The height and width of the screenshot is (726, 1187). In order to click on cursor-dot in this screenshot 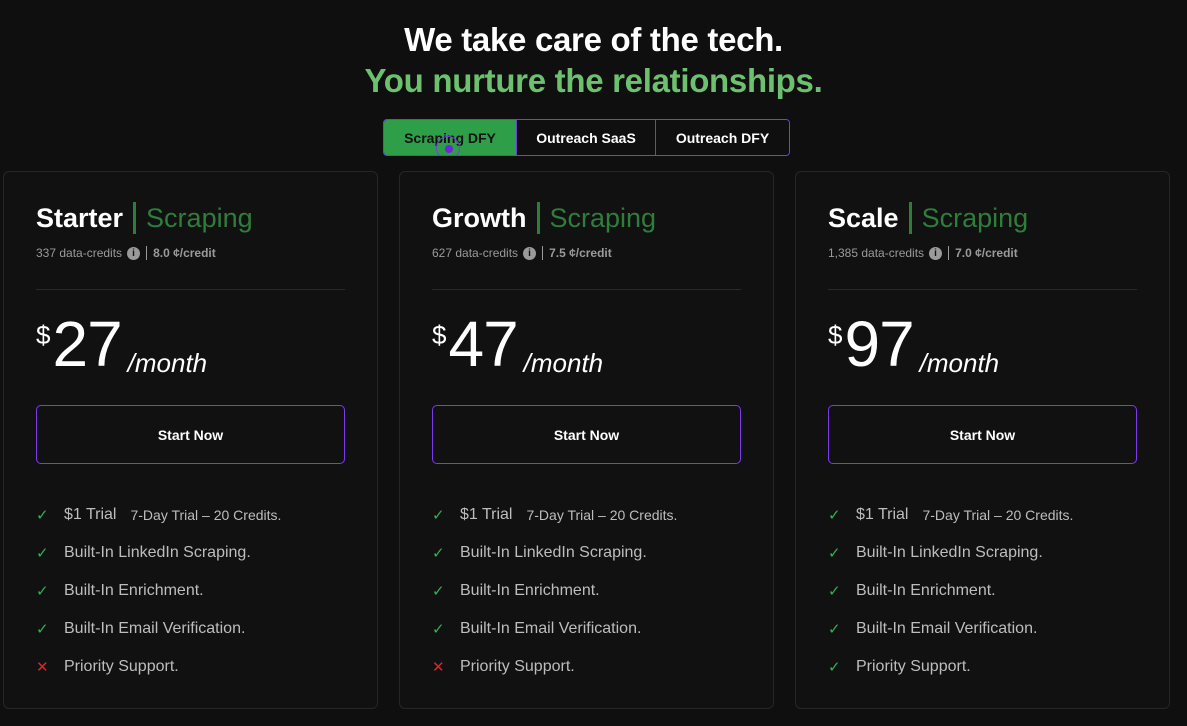, I will do `click(449, 149)`.